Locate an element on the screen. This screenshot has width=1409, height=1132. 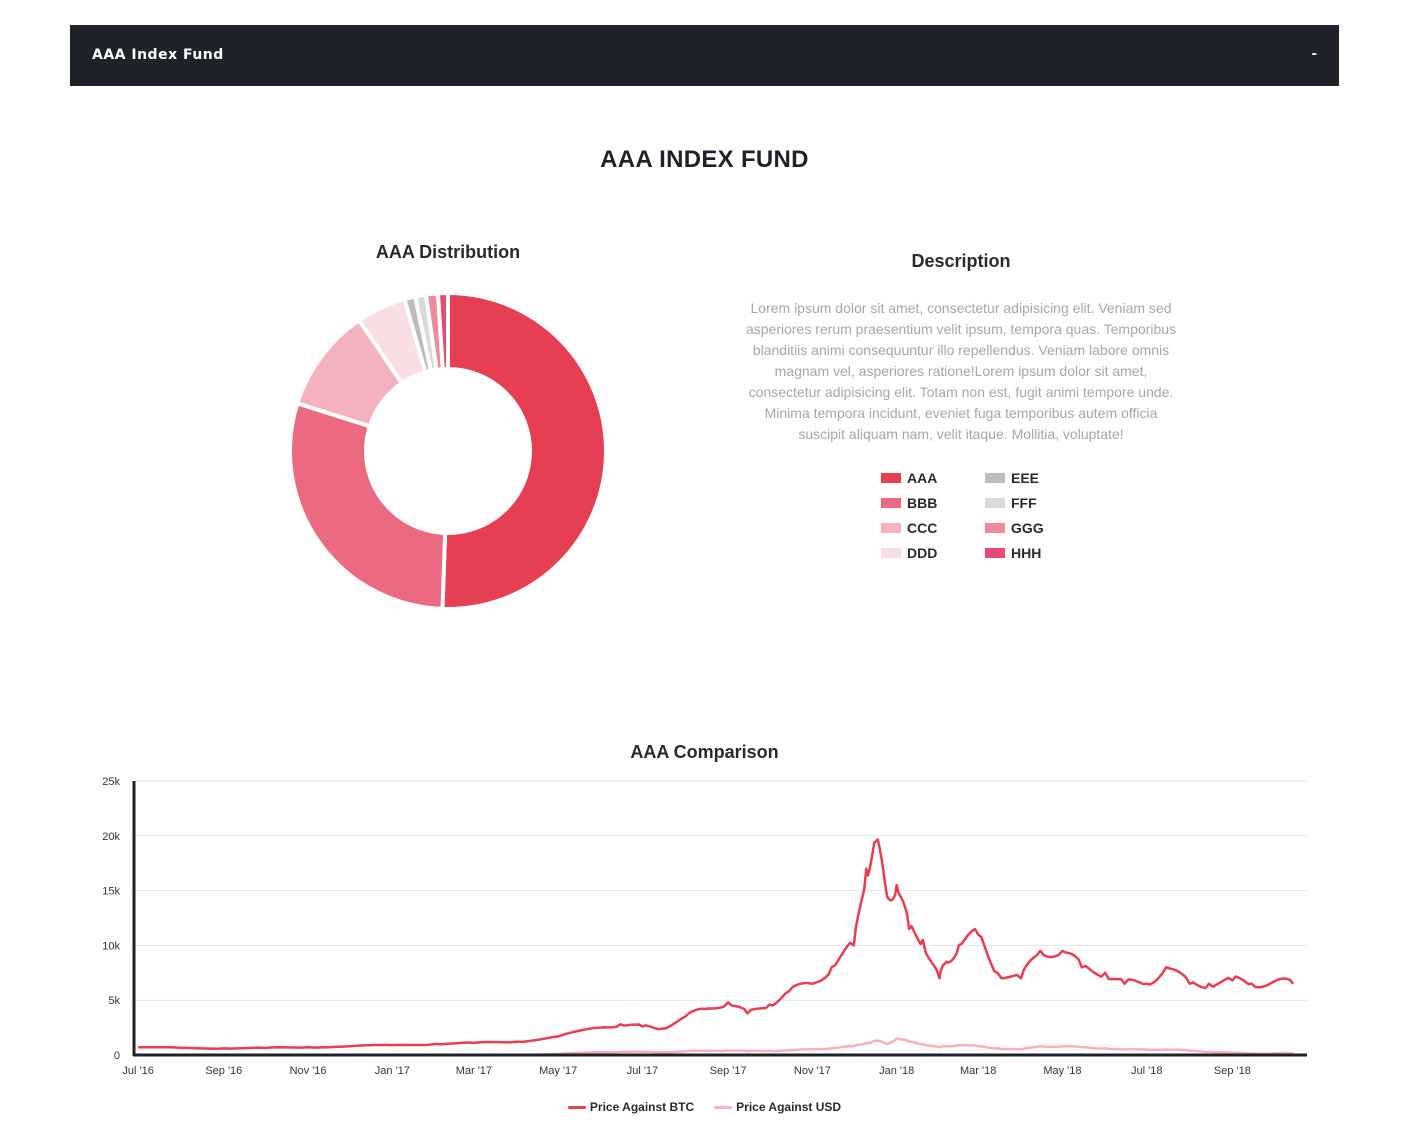
legend-item-ggg: GGG is located at coordinates (1014, 528).